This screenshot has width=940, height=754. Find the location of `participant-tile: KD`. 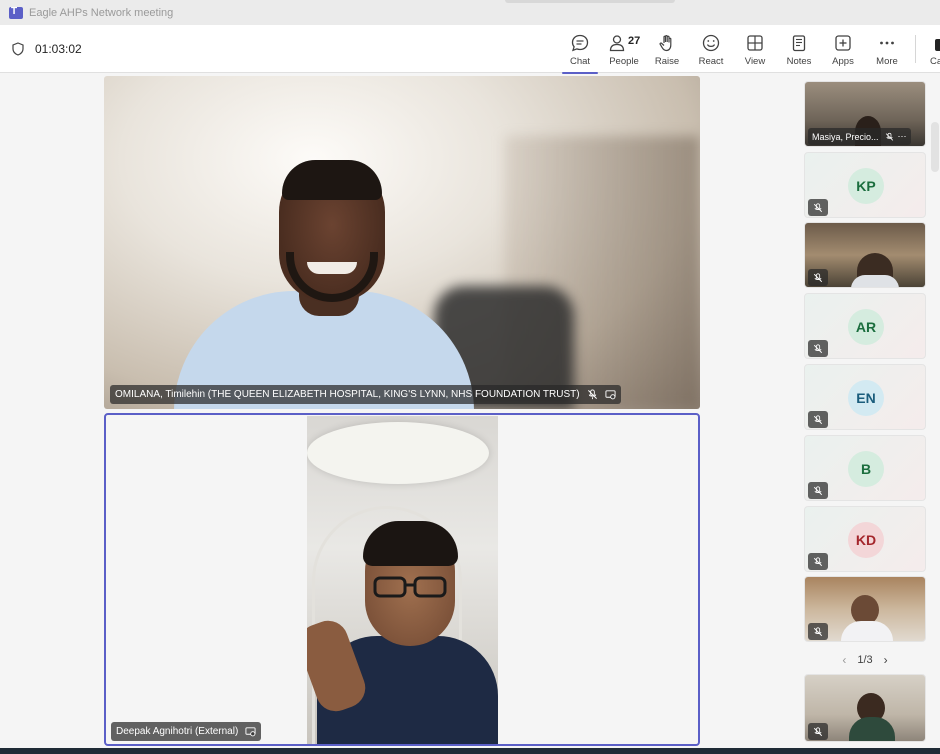

participant-tile: KD is located at coordinates (865, 539).